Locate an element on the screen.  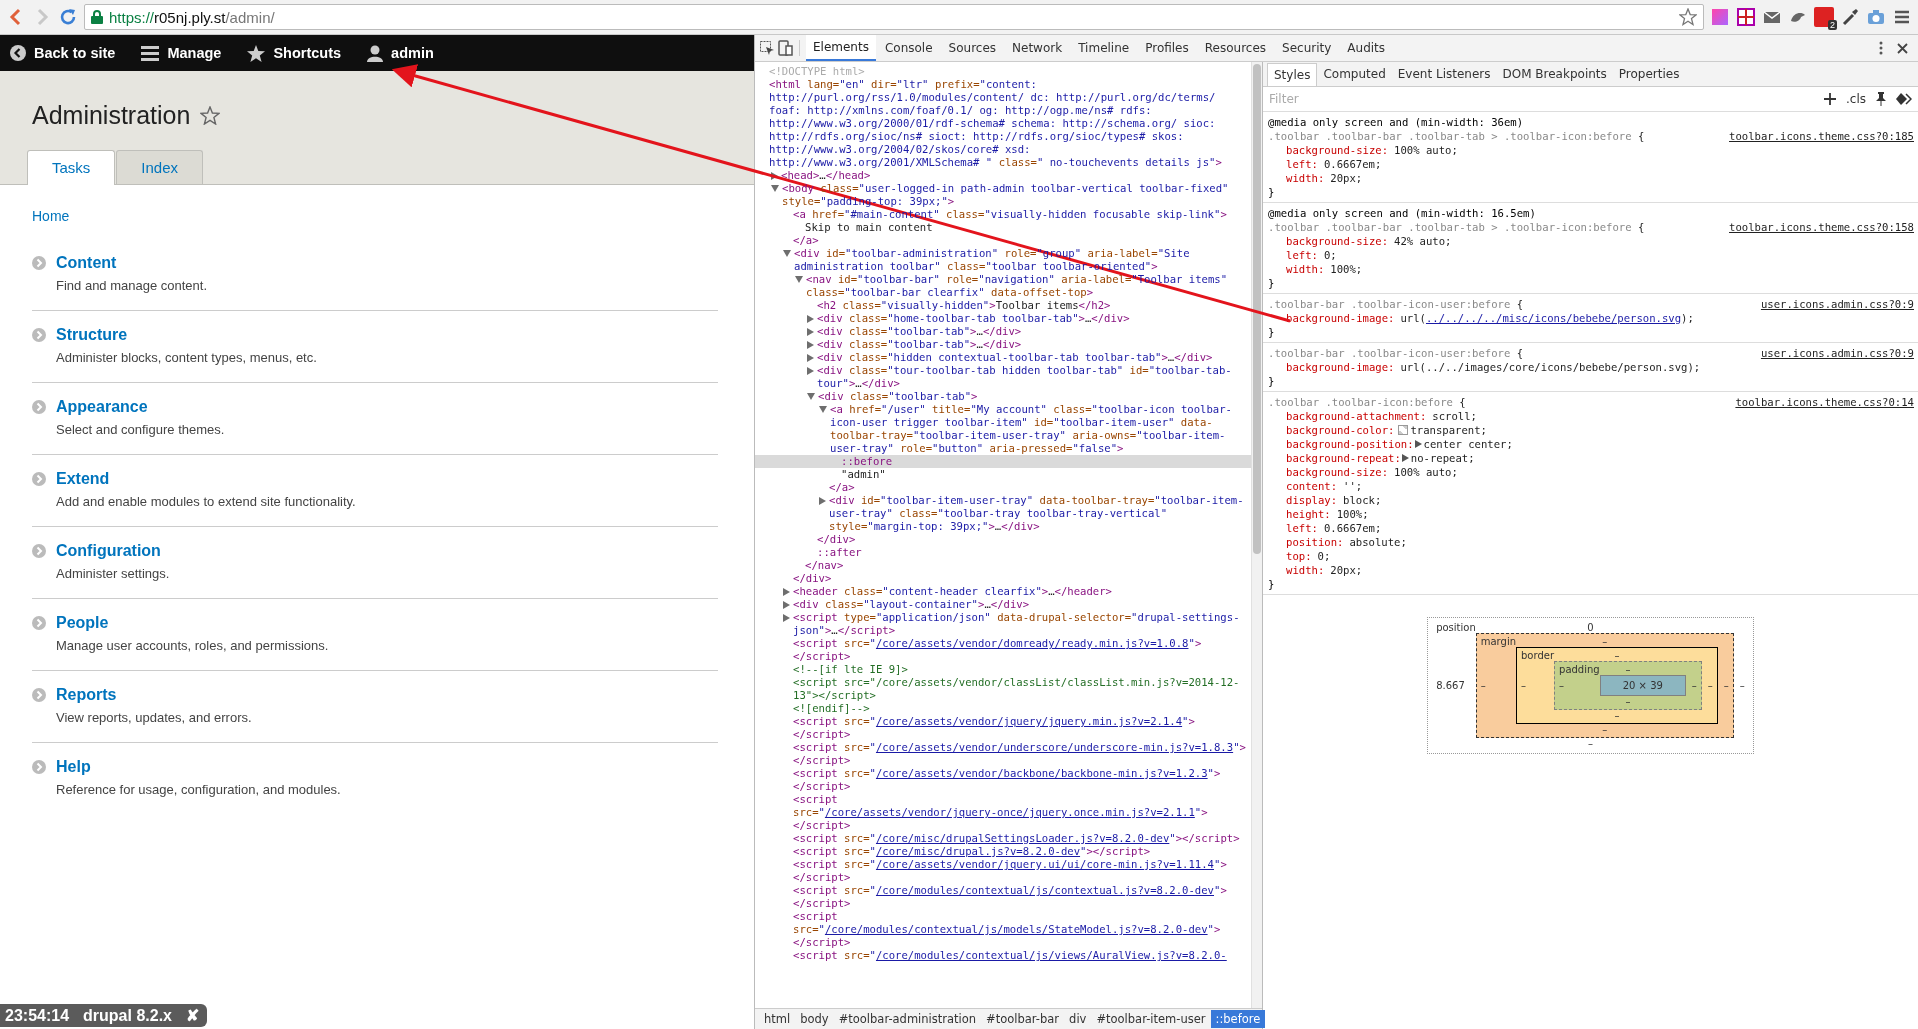
reload-icon is located at coordinates (68, 17).